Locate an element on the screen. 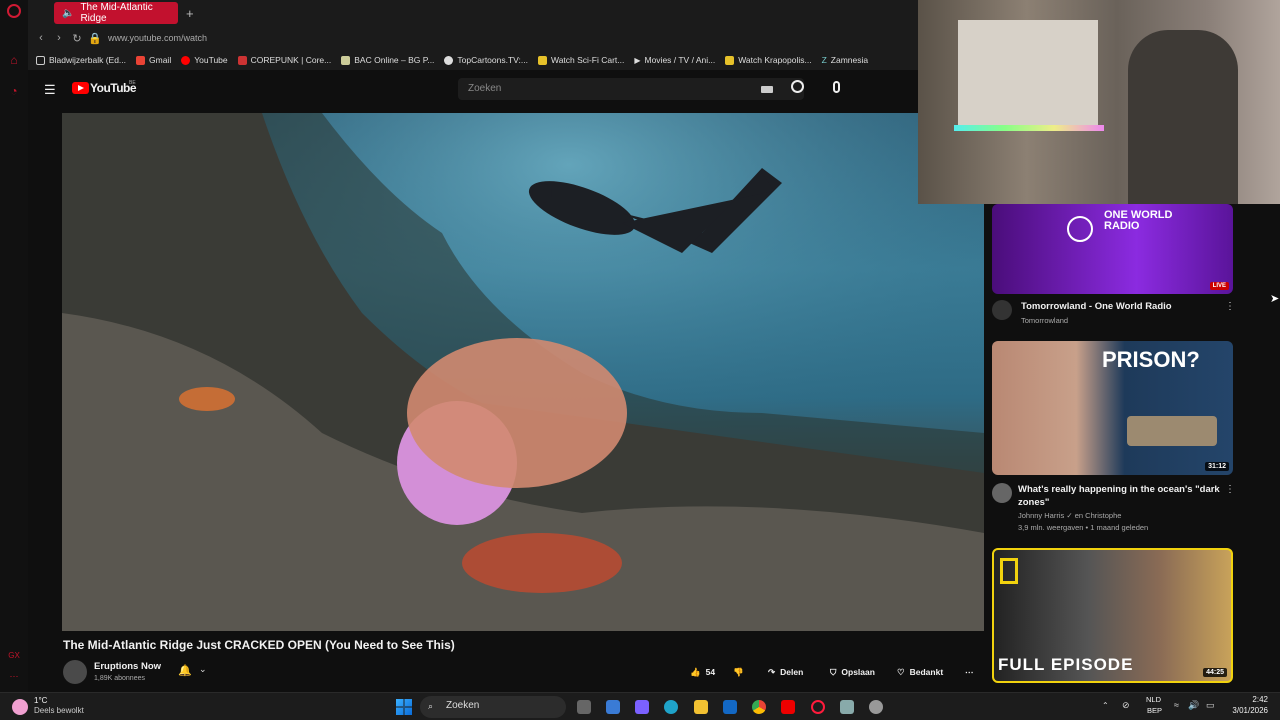 This screenshot has width=1280, height=720. rec-title-1: Tomorrowland - One World Radio is located at coordinates (1096, 307).